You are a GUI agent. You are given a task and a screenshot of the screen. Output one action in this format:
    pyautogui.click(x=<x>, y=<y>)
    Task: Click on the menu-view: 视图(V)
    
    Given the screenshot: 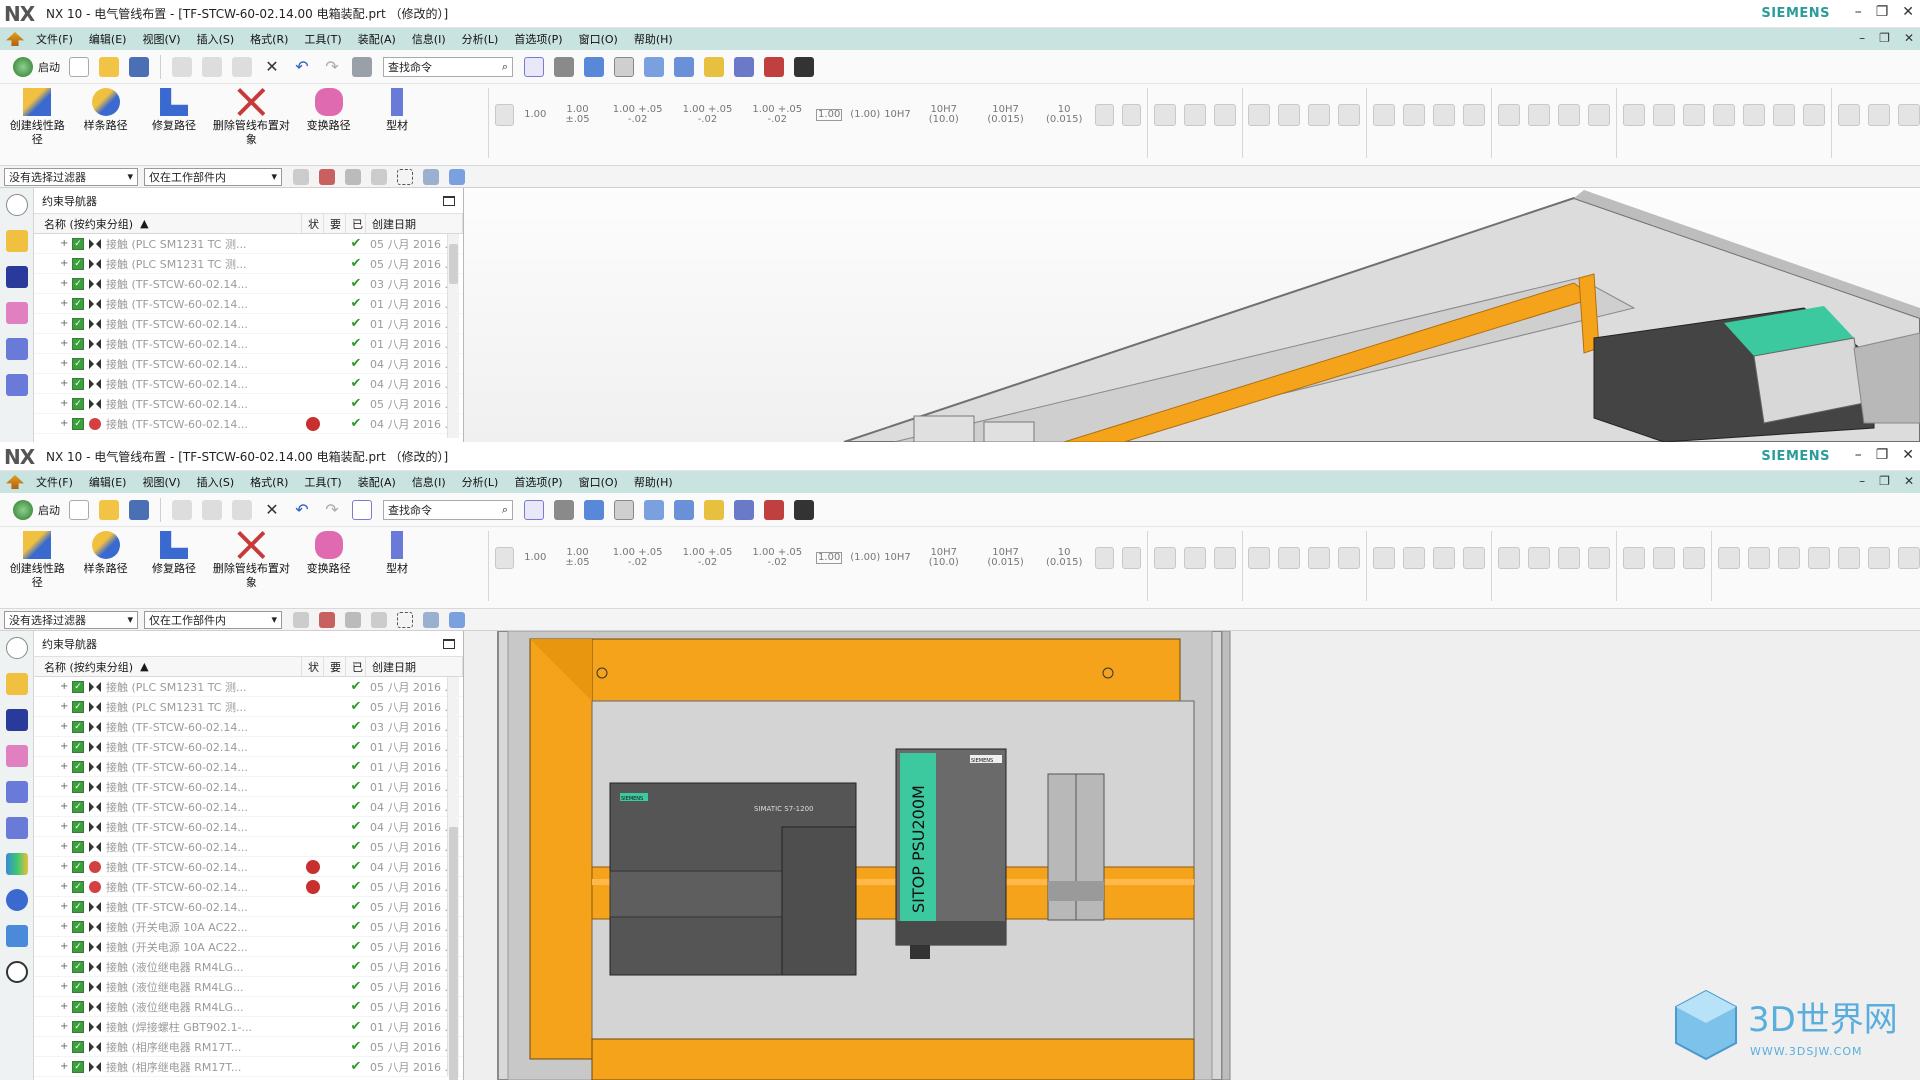 What is the action you would take?
    pyautogui.click(x=161, y=482)
    